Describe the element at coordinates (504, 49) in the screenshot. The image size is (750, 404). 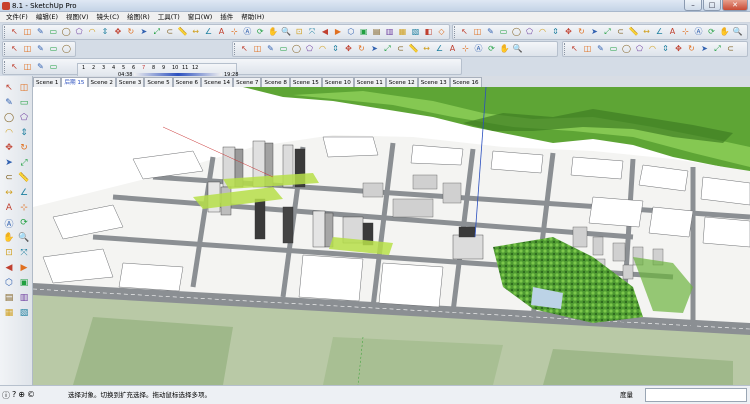
I see `photo-match-icon: ✋` at that location.